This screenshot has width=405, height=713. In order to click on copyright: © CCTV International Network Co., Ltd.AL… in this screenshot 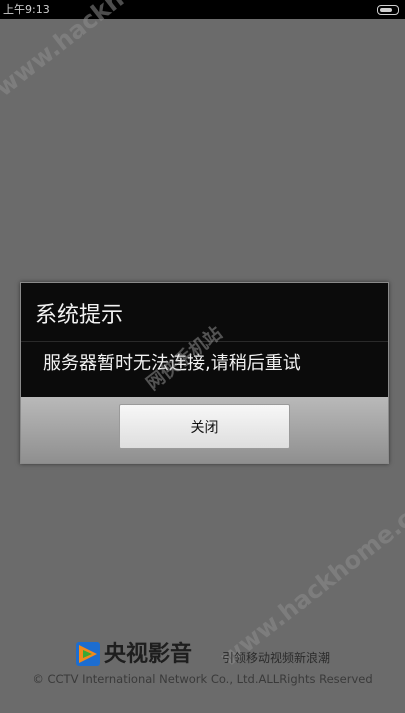, I will do `click(202, 679)`.